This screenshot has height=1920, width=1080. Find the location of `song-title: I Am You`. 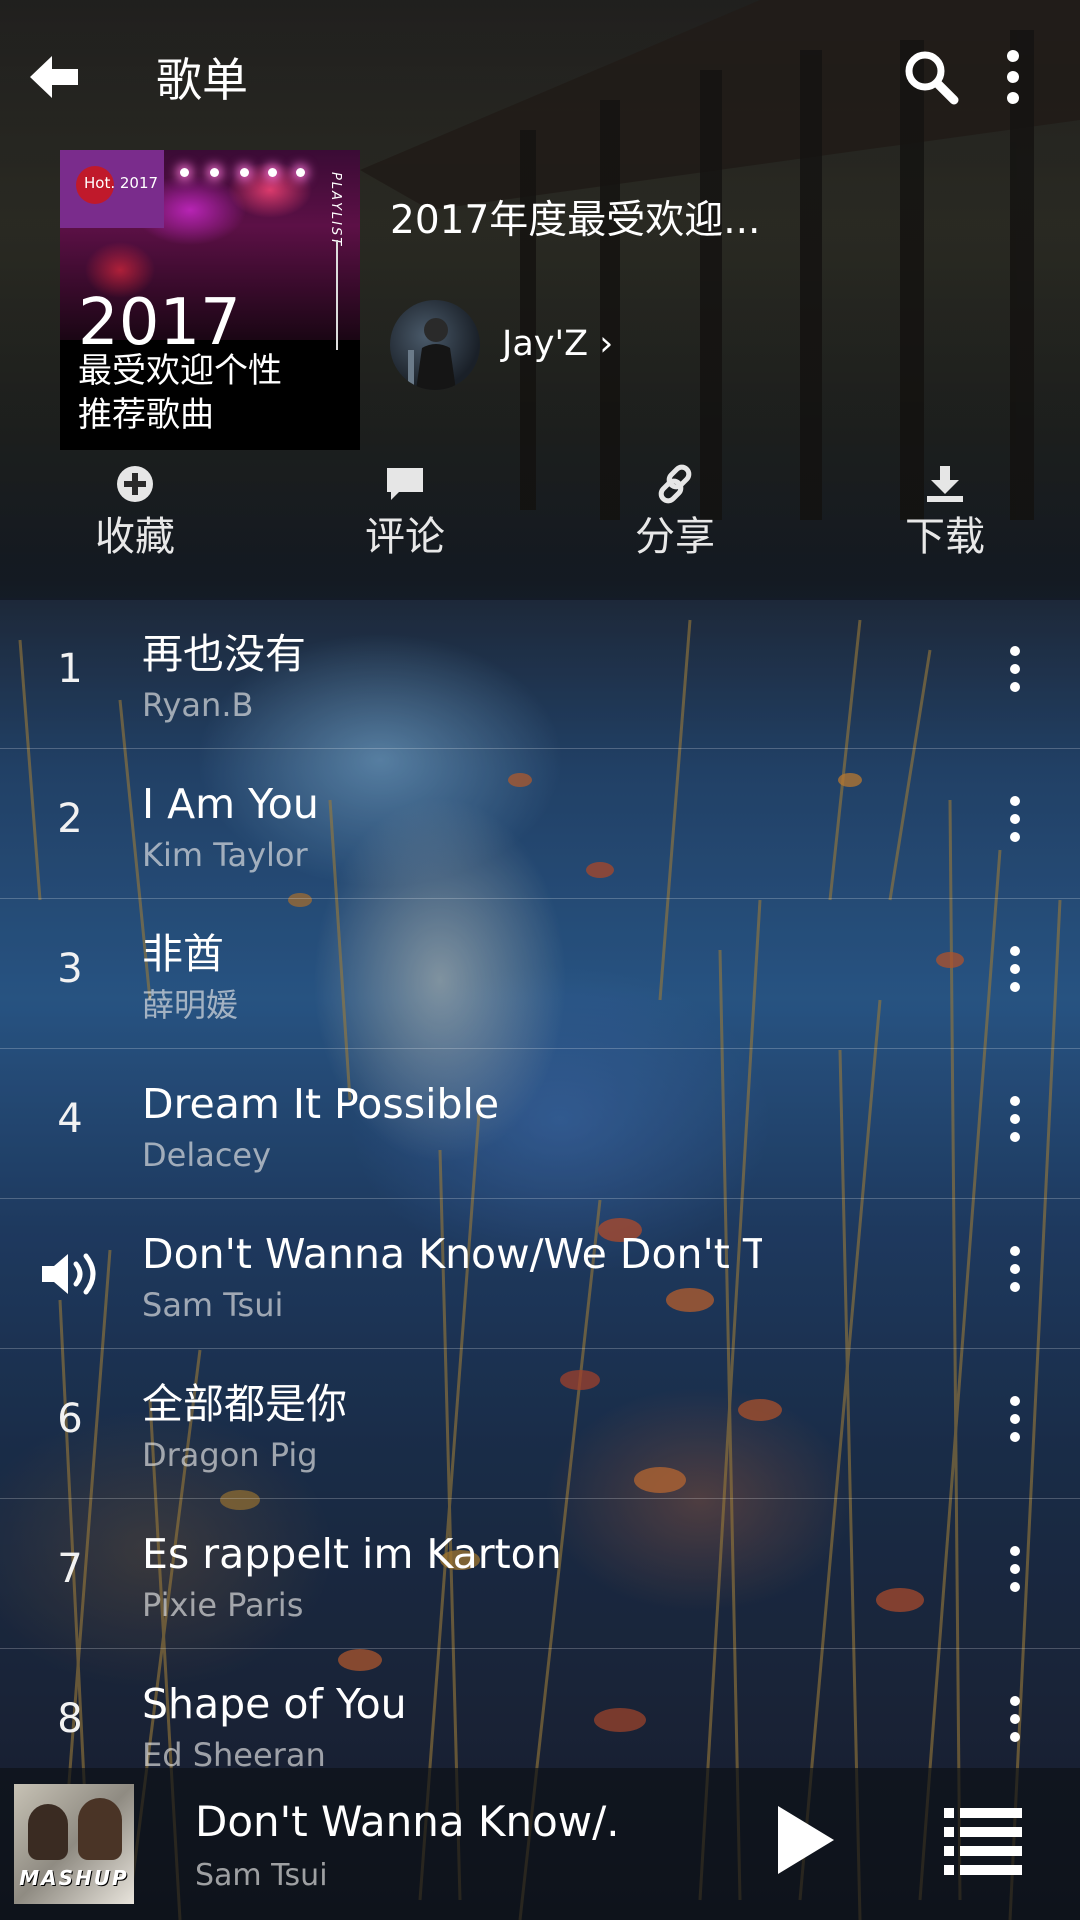

song-title: I Am You is located at coordinates (230, 804).